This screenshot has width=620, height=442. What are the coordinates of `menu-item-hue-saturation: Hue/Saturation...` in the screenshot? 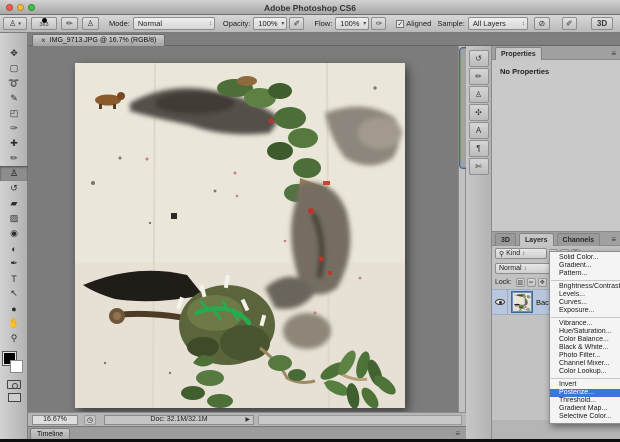 It's located at (585, 332).